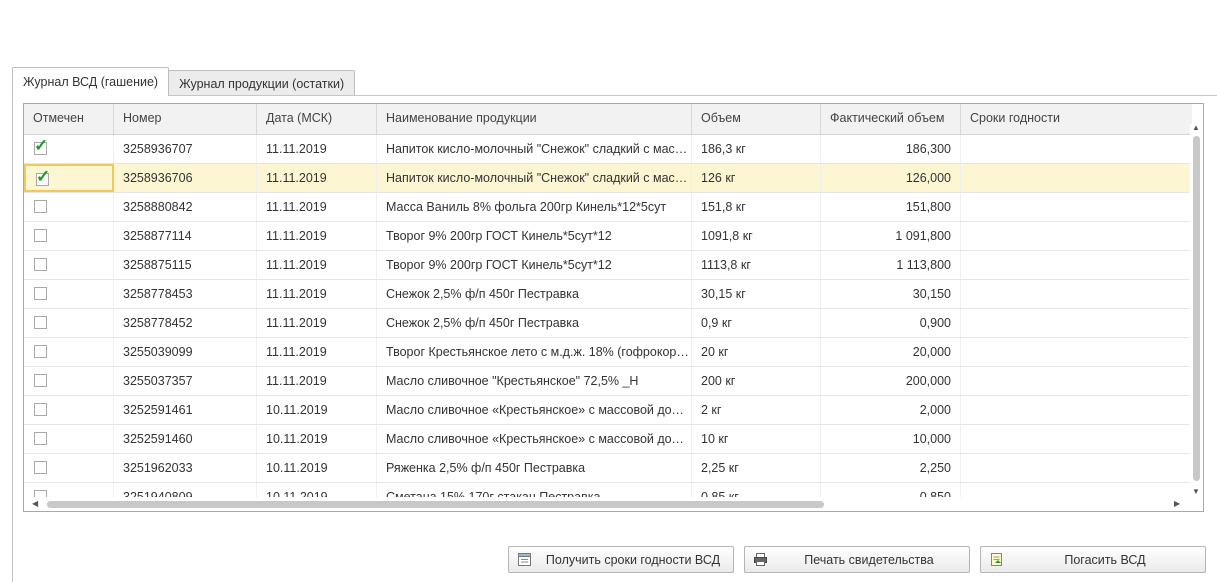  What do you see at coordinates (185, 381) in the screenshot?
I see `cell-number: 3255037357` at bounding box center [185, 381].